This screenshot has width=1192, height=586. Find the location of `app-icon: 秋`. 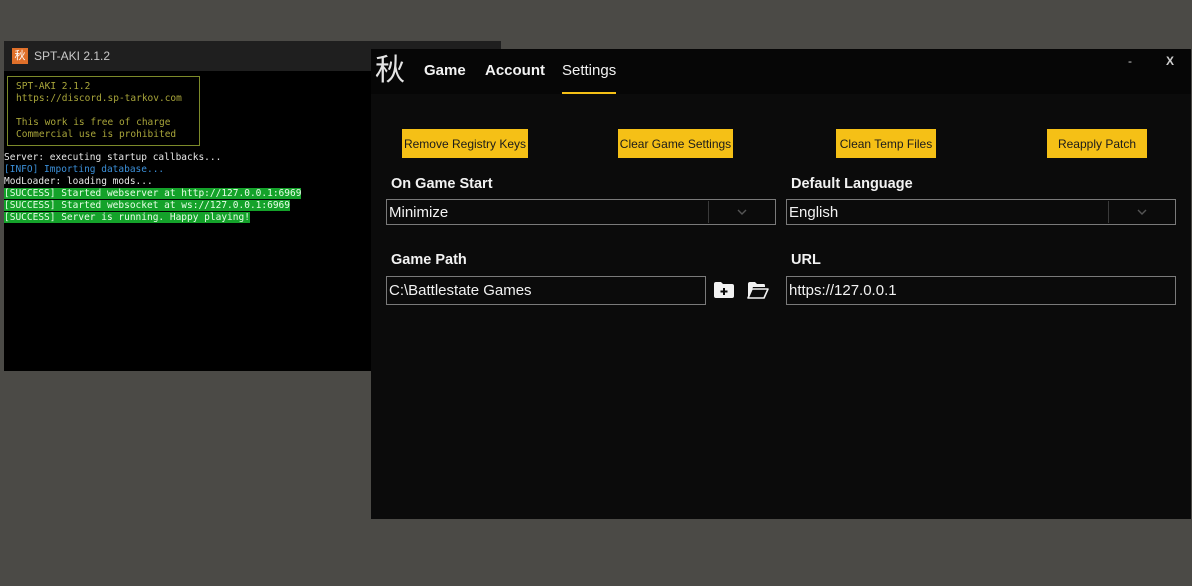

app-icon: 秋 is located at coordinates (20, 56).